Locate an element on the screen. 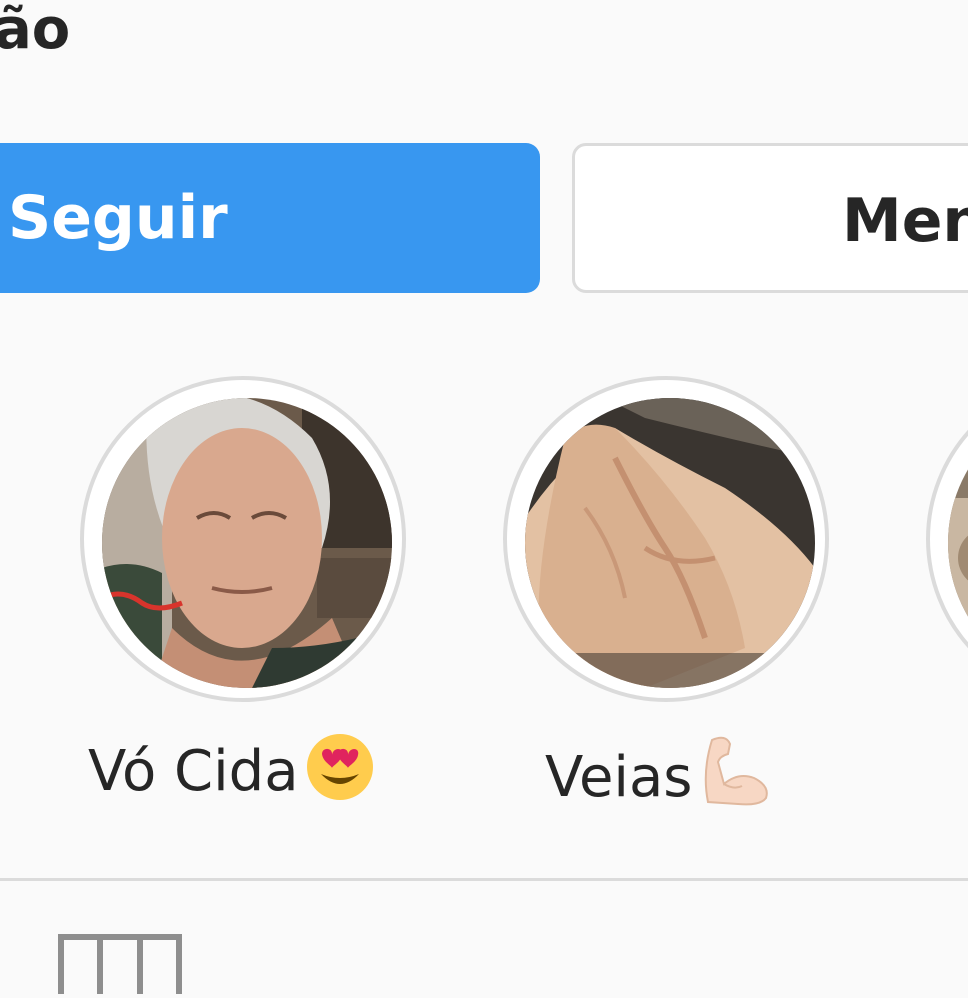  flexed-biceps-emoji-icon is located at coordinates (737, 771).